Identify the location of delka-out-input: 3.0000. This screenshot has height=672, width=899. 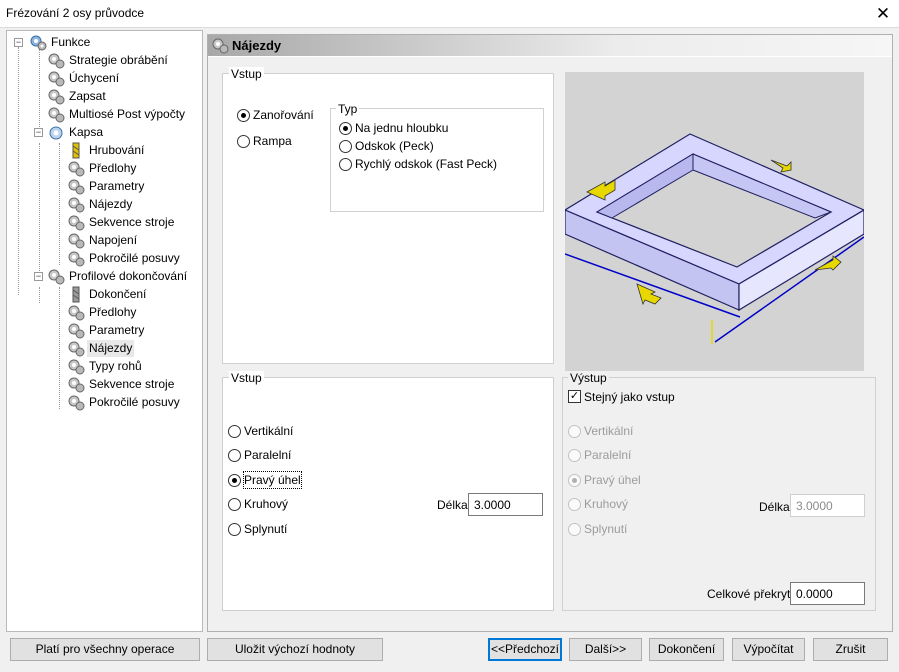
(827, 505).